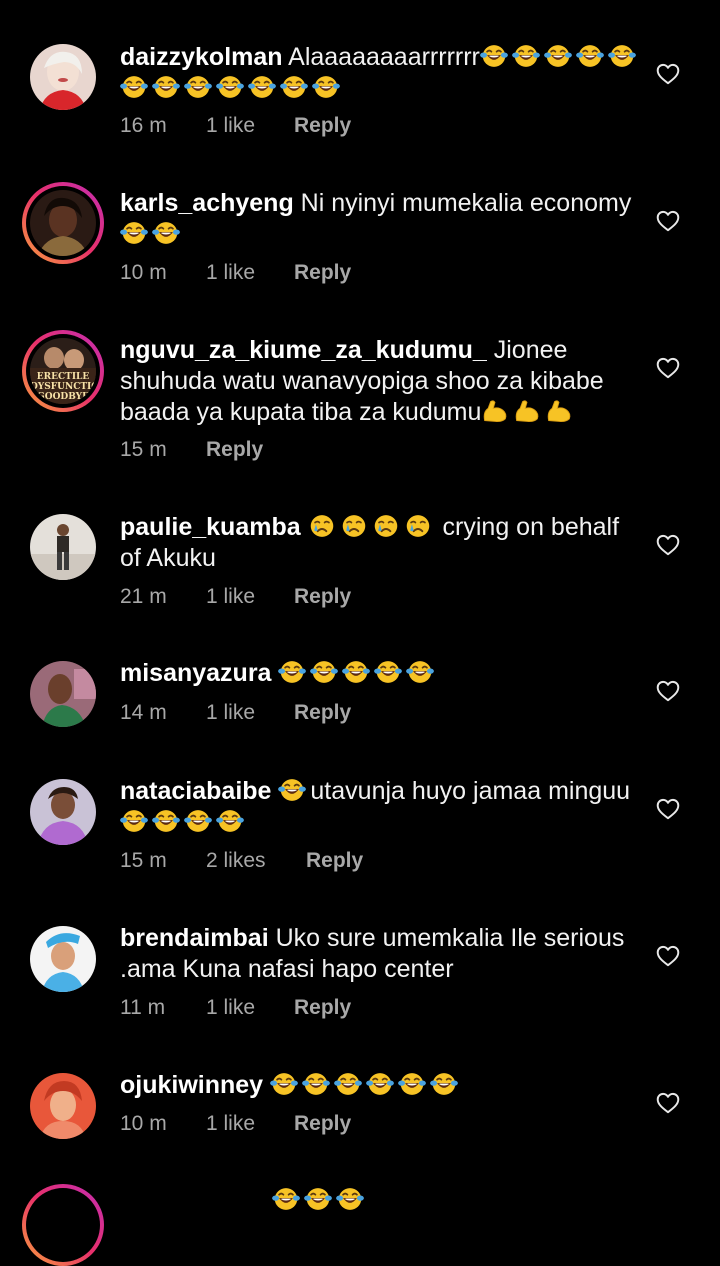 The width and height of the screenshot is (720, 1266). Describe the element at coordinates (195, 791) in the screenshot. I see `comment-username: nataciabaibe` at that location.